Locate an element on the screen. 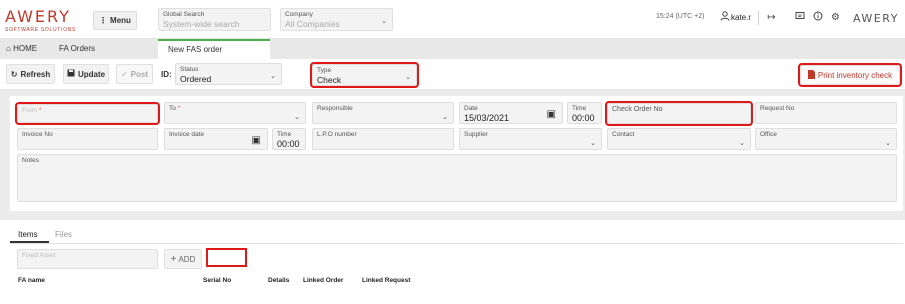 This screenshot has height=304, width=905. refresh-button: ↻ Refresh is located at coordinates (30, 74).